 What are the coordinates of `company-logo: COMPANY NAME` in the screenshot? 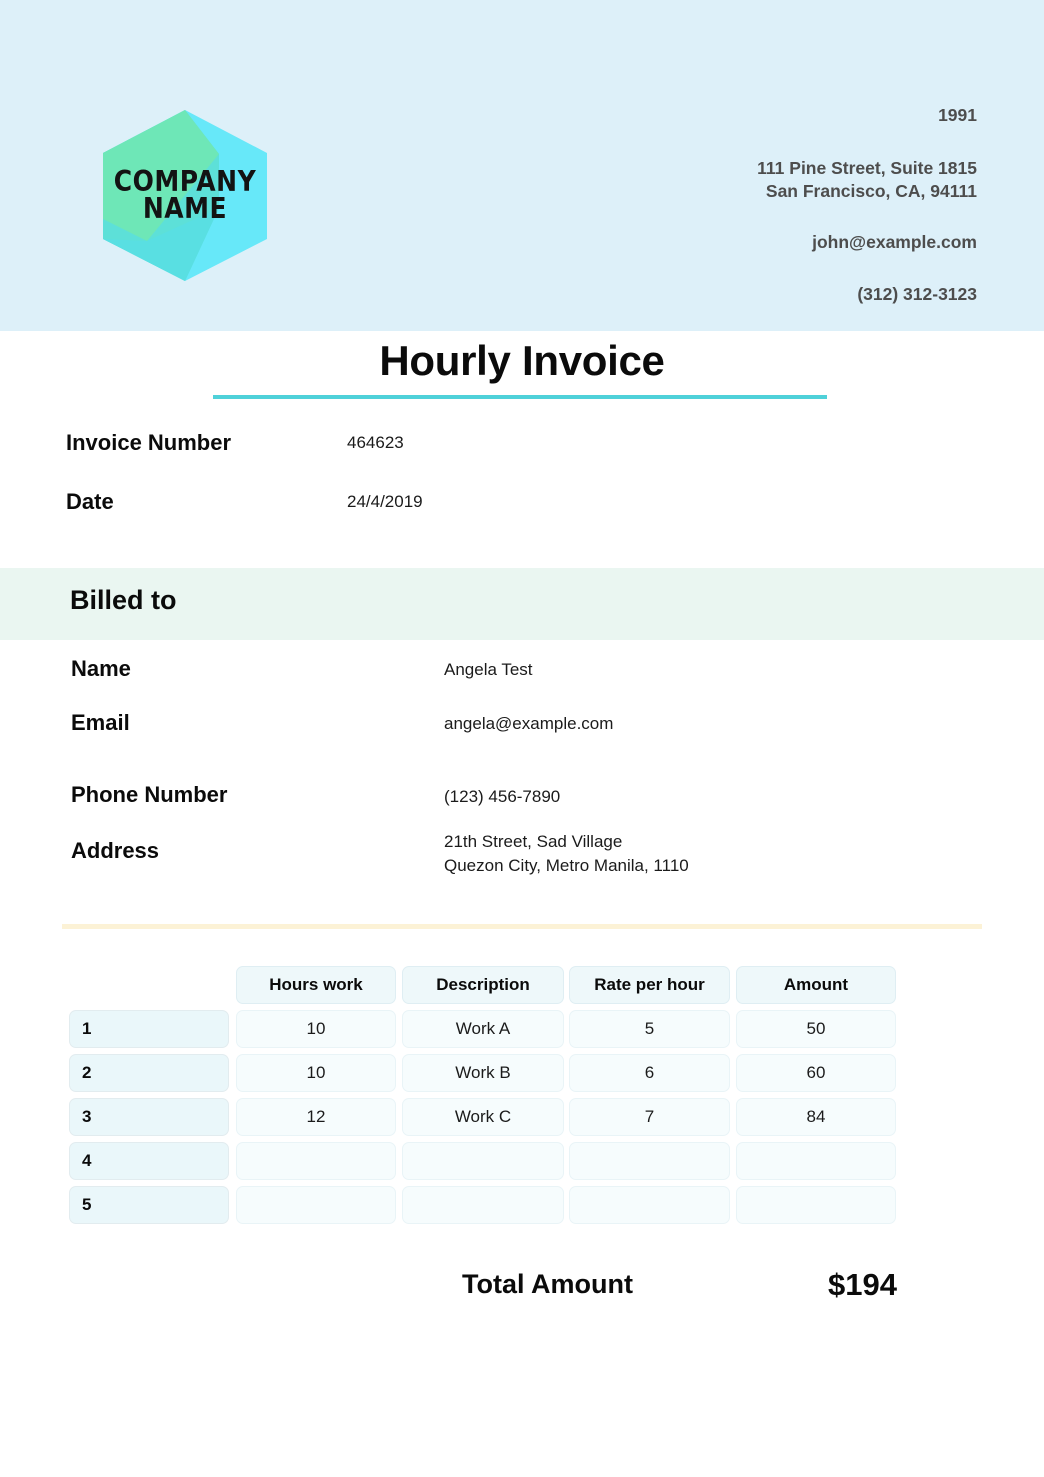 It's located at (185, 195).